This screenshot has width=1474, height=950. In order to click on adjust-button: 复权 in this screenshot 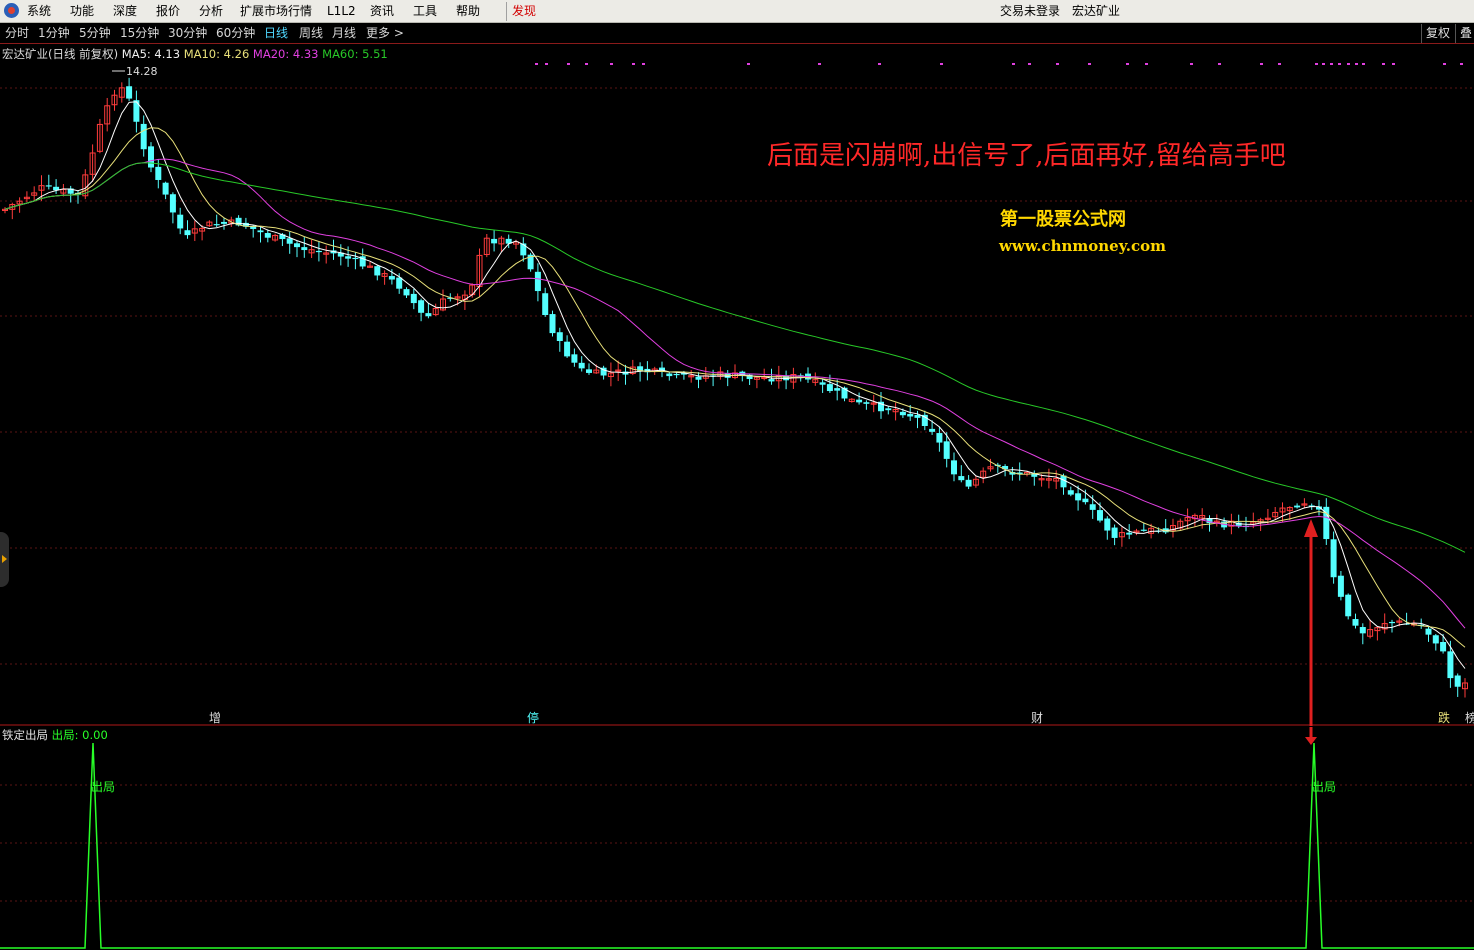, I will do `click(1437, 33)`.